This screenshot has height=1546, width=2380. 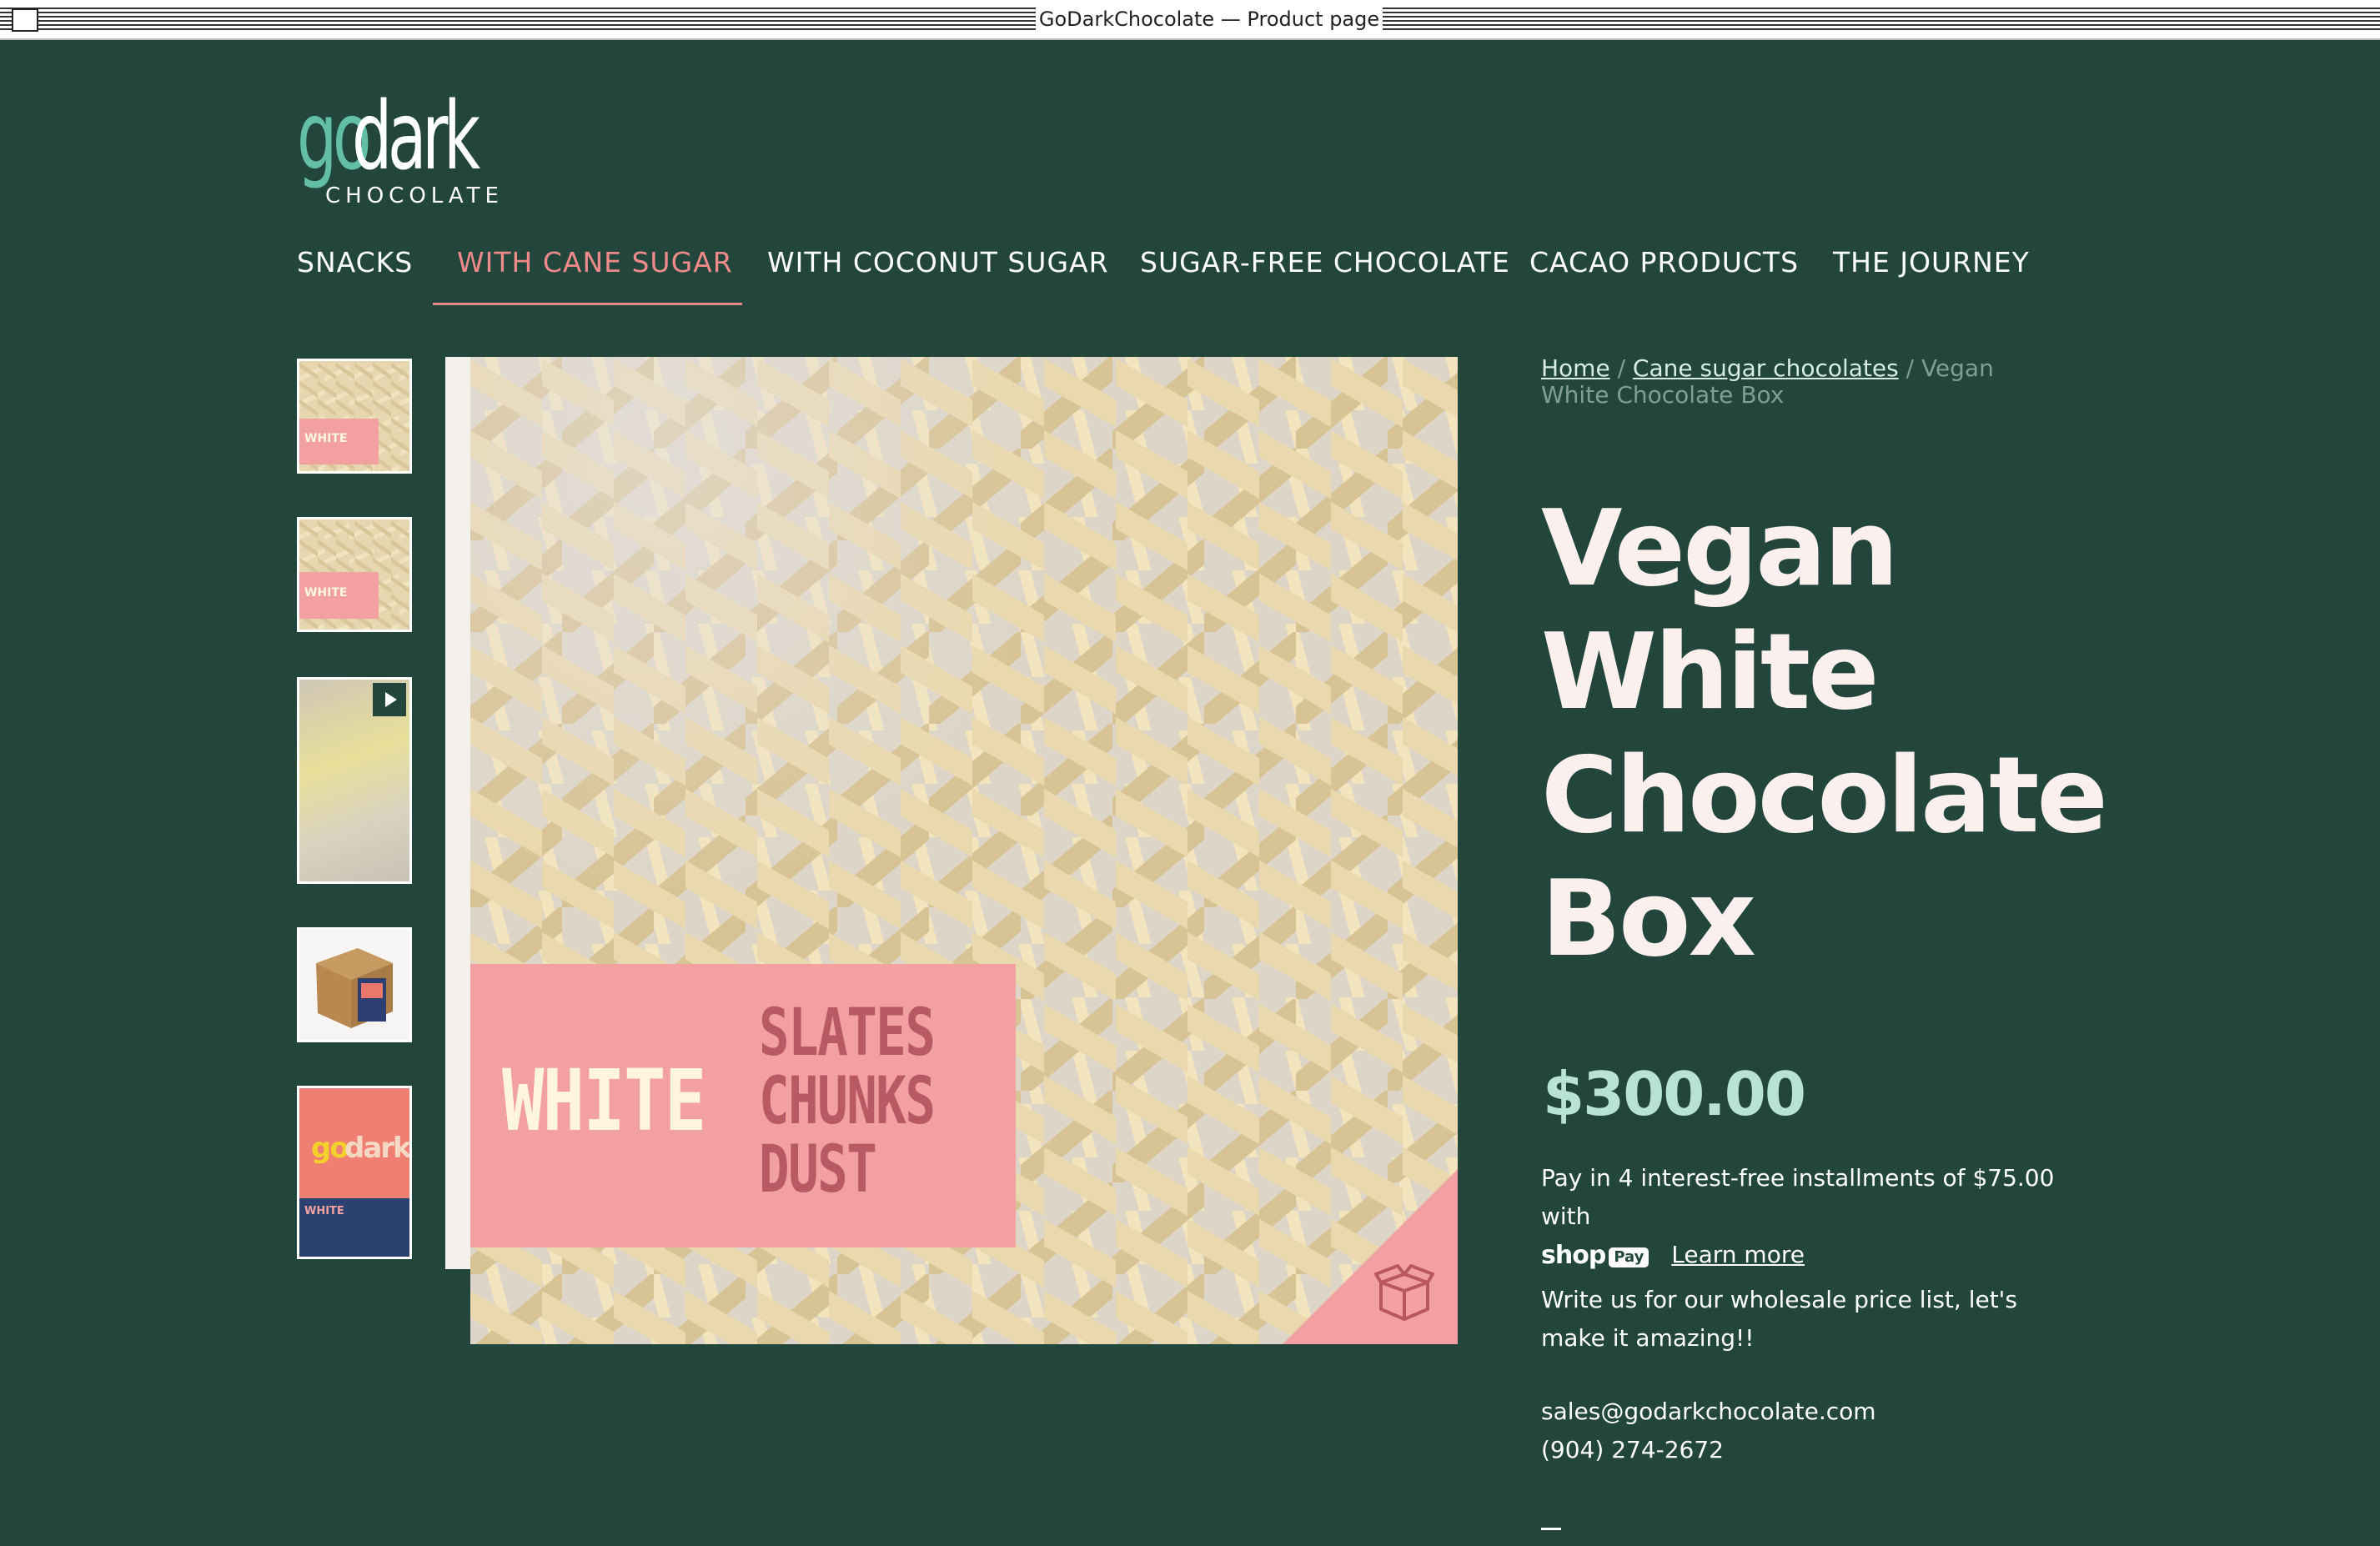 What do you see at coordinates (414, 195) in the screenshot?
I see `logo-chocolate-text: CHOCOLATE` at bounding box center [414, 195].